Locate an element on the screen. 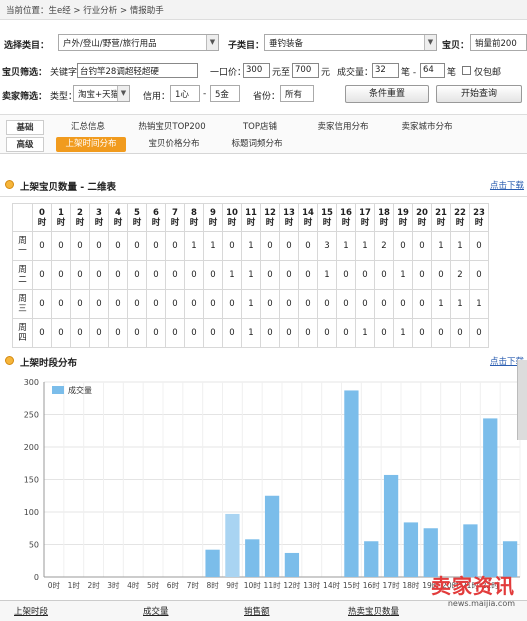 The image size is (527, 621). volume-min-input: 32 is located at coordinates (385, 70).